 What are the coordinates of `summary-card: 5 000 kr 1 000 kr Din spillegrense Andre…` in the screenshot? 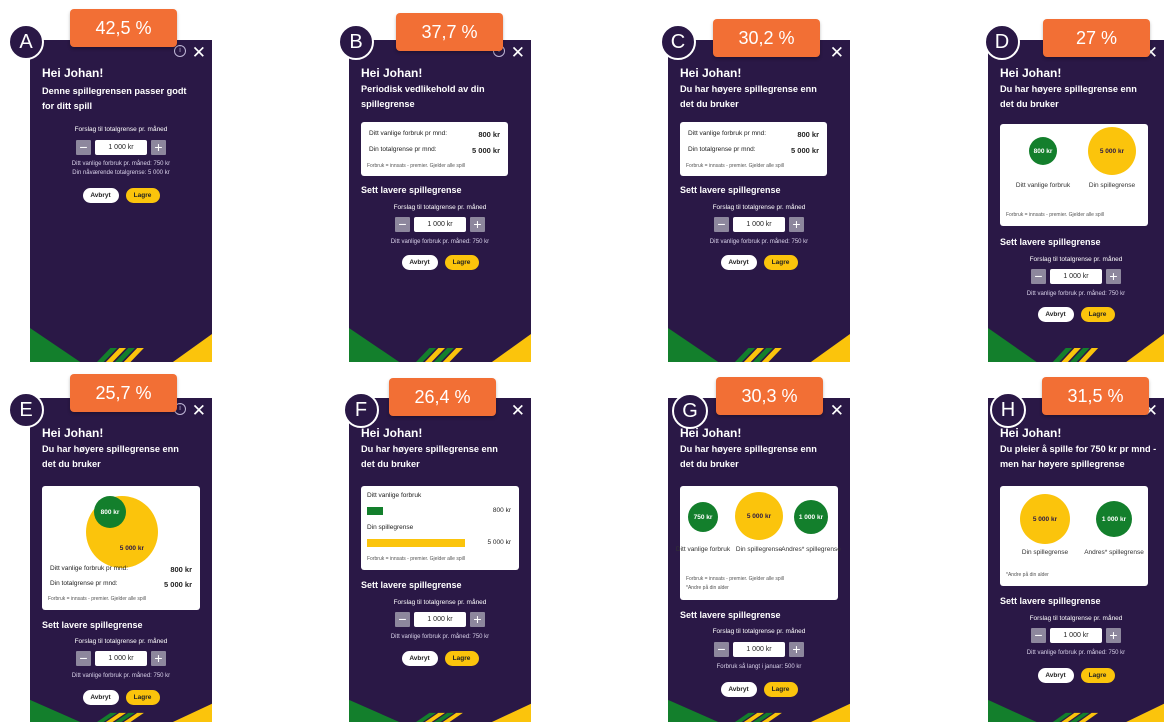 It's located at (1074, 536).